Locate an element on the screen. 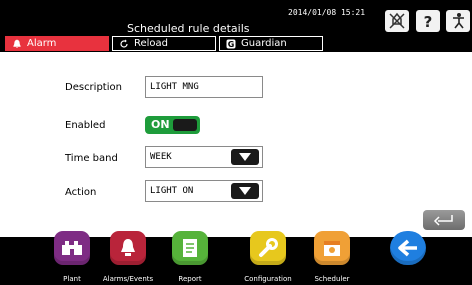 The width and height of the screenshot is (472, 285). nav-back is located at coordinates (408, 258).